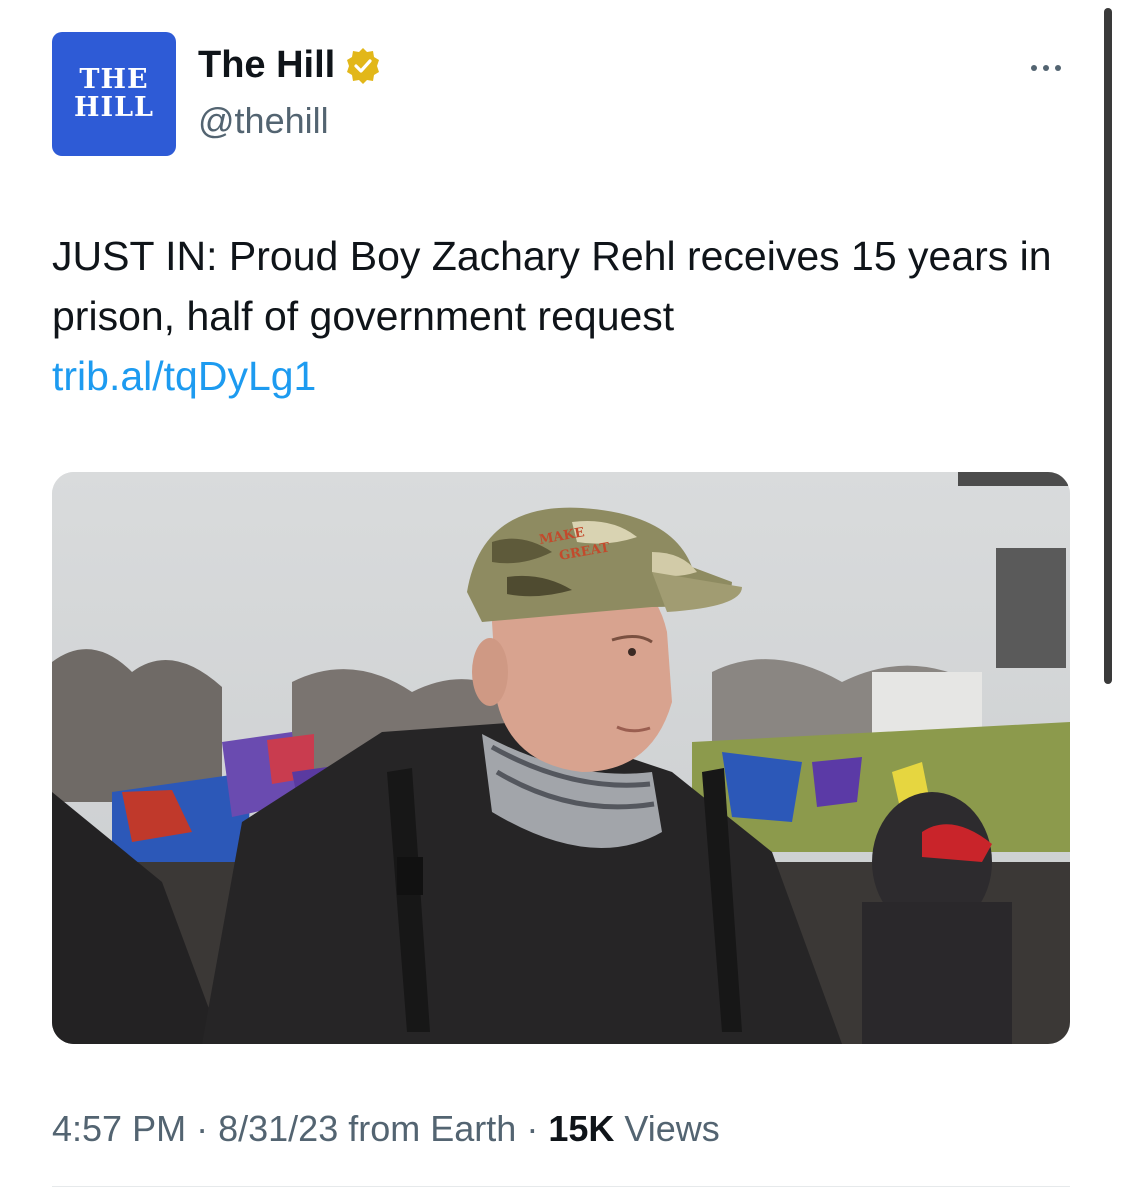 Image resolution: width=1122 pixels, height=1200 pixels. I want to click on avatar-text-line1: THE, so click(114, 79).